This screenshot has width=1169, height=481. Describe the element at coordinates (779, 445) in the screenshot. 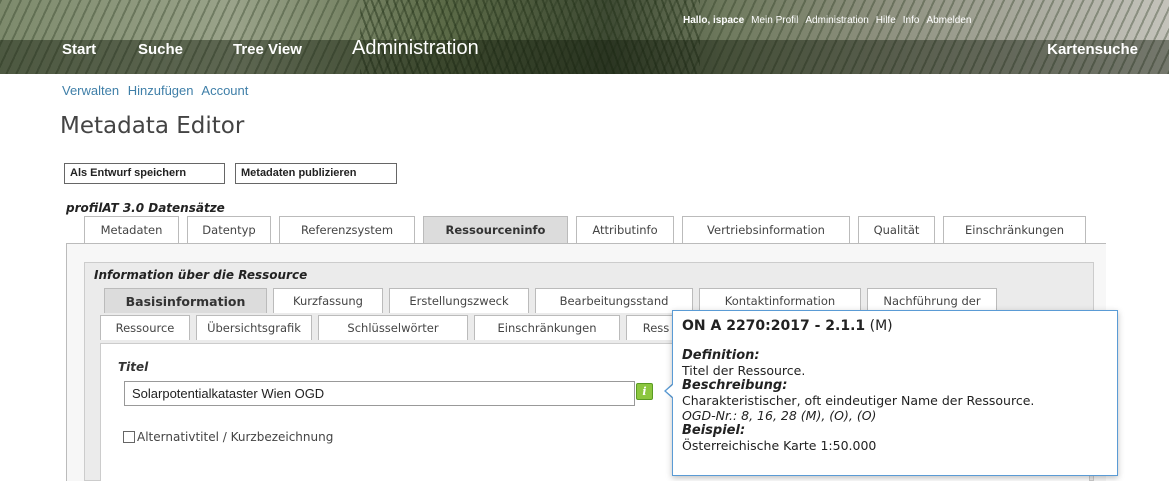

I see `tooltip-example: Österreichische Karte 1:50.000` at that location.